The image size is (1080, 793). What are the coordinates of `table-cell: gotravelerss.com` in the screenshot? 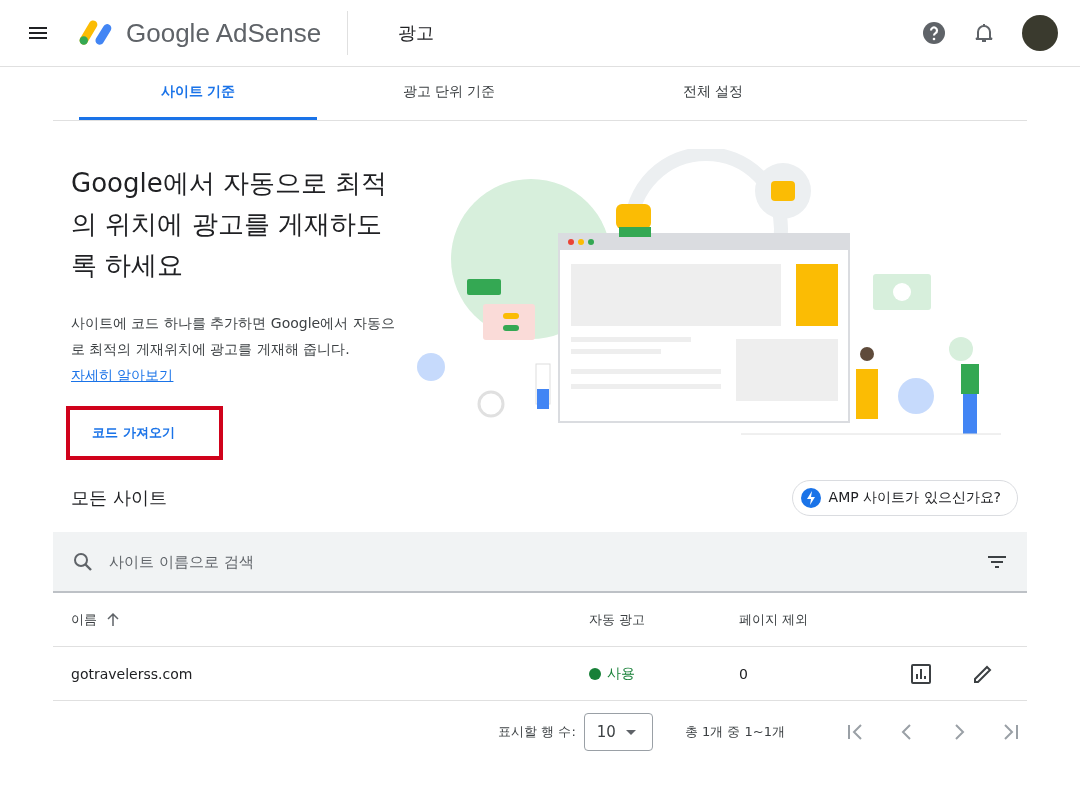 It's located at (132, 673).